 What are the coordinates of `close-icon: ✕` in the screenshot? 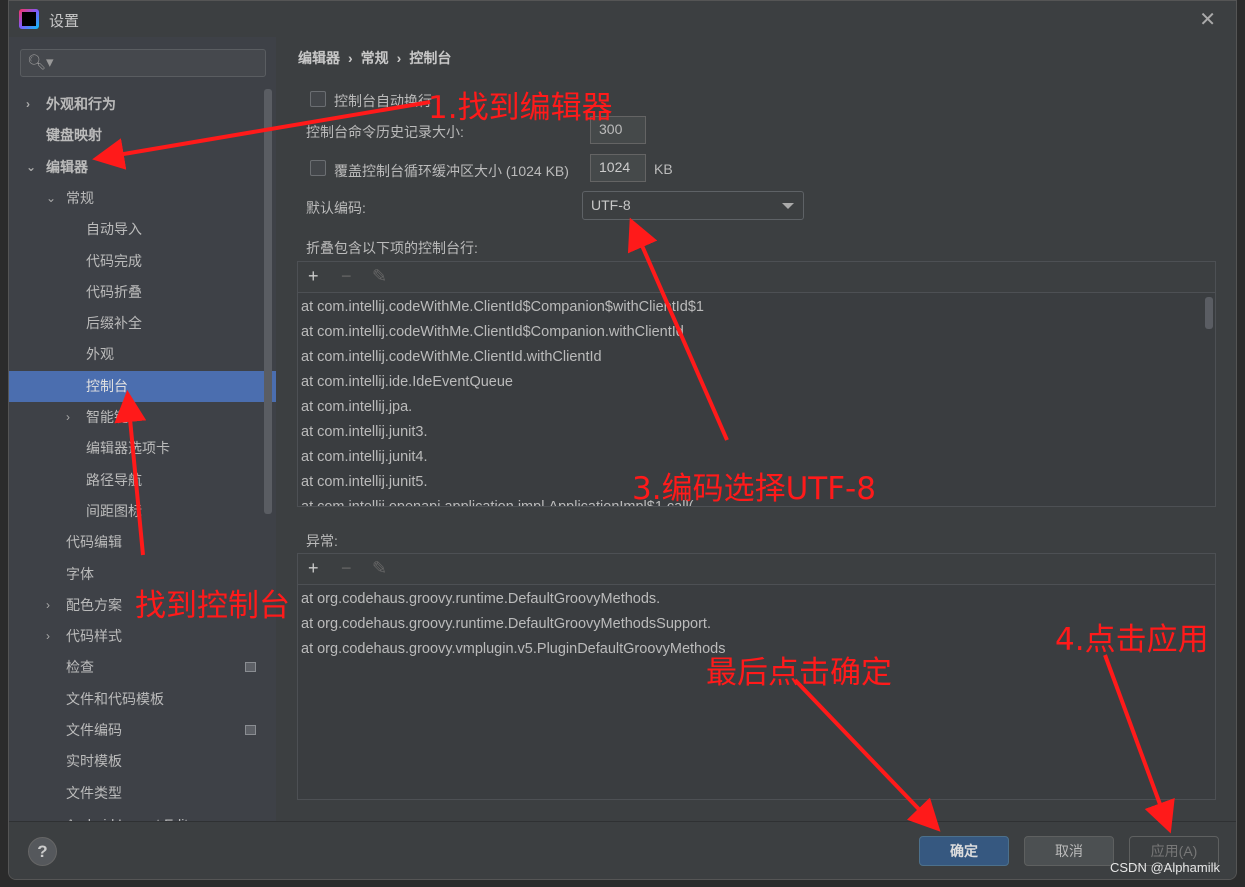 It's located at (1207, 19).